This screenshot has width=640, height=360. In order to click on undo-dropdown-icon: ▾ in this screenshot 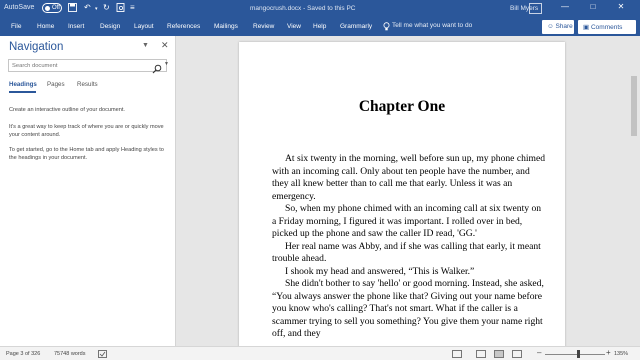, I will do `click(96, 9)`.